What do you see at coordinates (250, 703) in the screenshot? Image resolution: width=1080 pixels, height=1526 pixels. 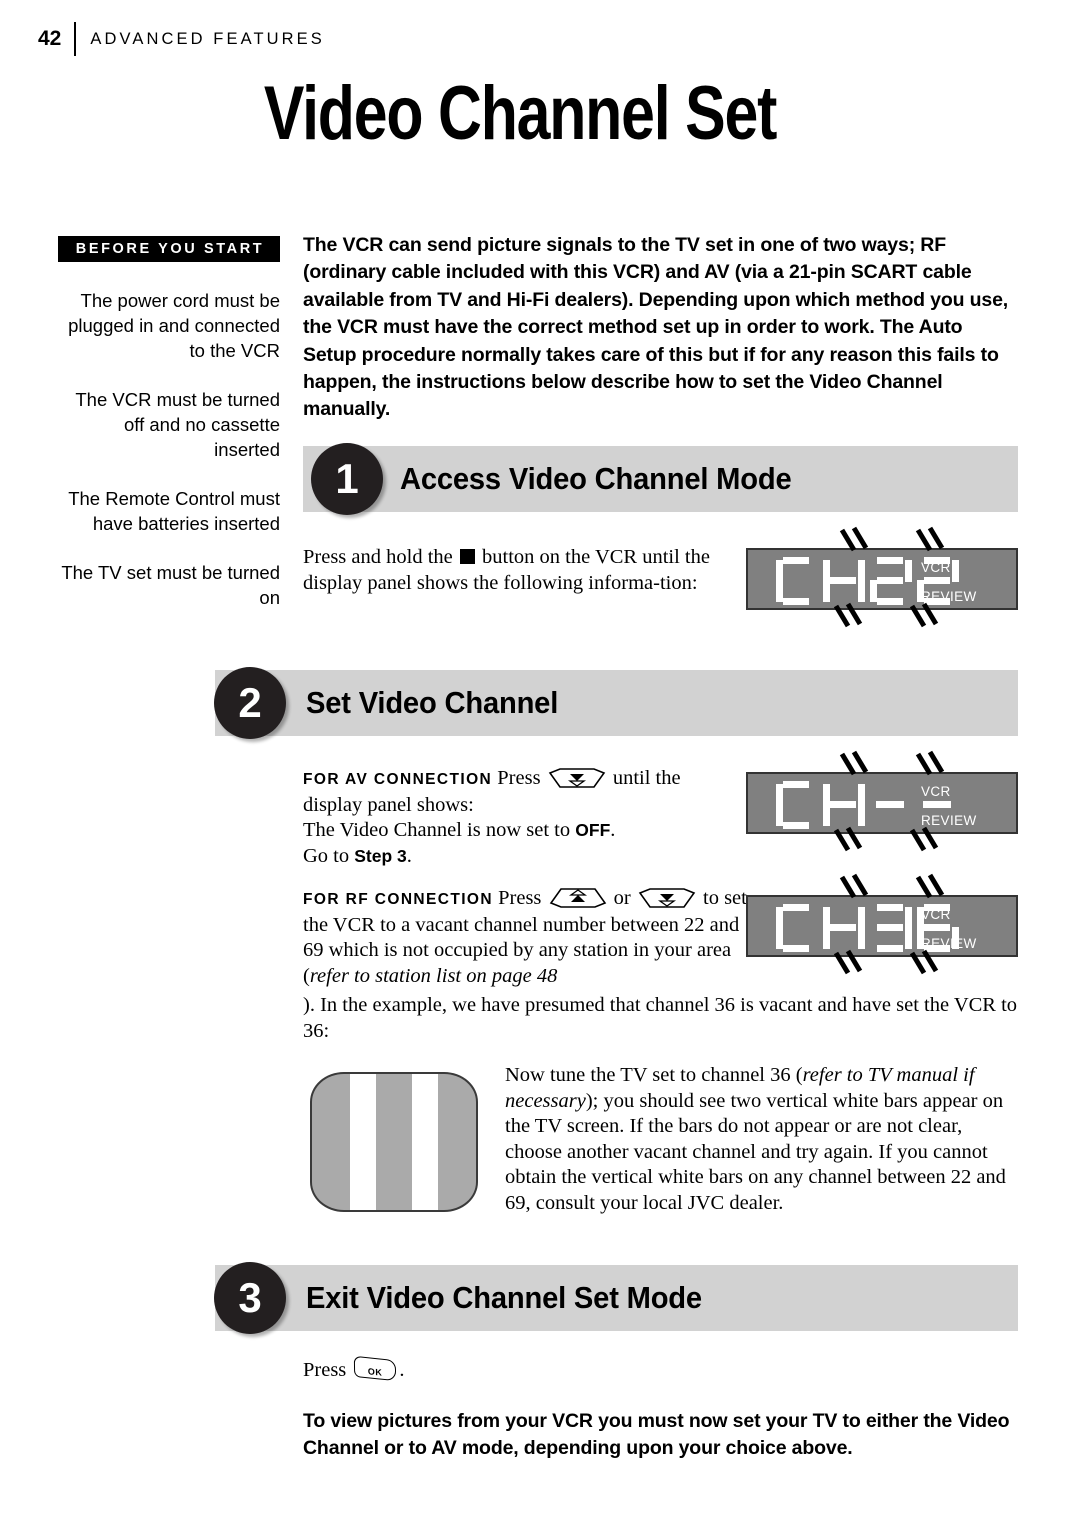 I see `step-2-badge: 2` at bounding box center [250, 703].